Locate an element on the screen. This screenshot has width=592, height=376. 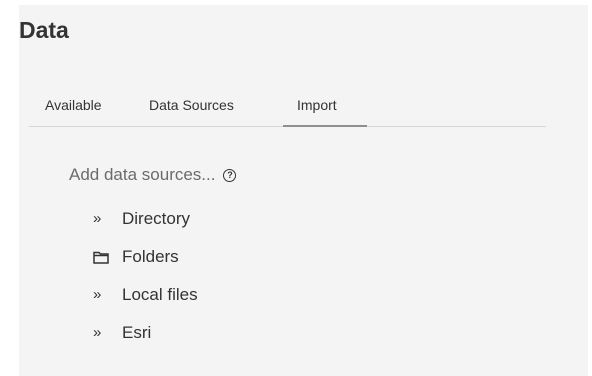
source-item-directory: » Directory is located at coordinates (145, 219).